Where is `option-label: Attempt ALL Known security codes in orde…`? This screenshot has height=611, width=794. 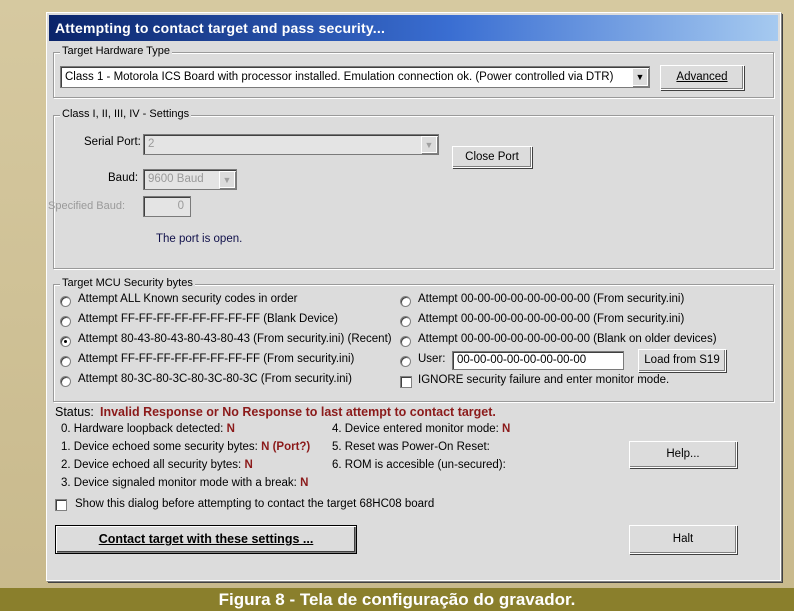
option-label: Attempt ALL Known security codes in orde… is located at coordinates (188, 299).